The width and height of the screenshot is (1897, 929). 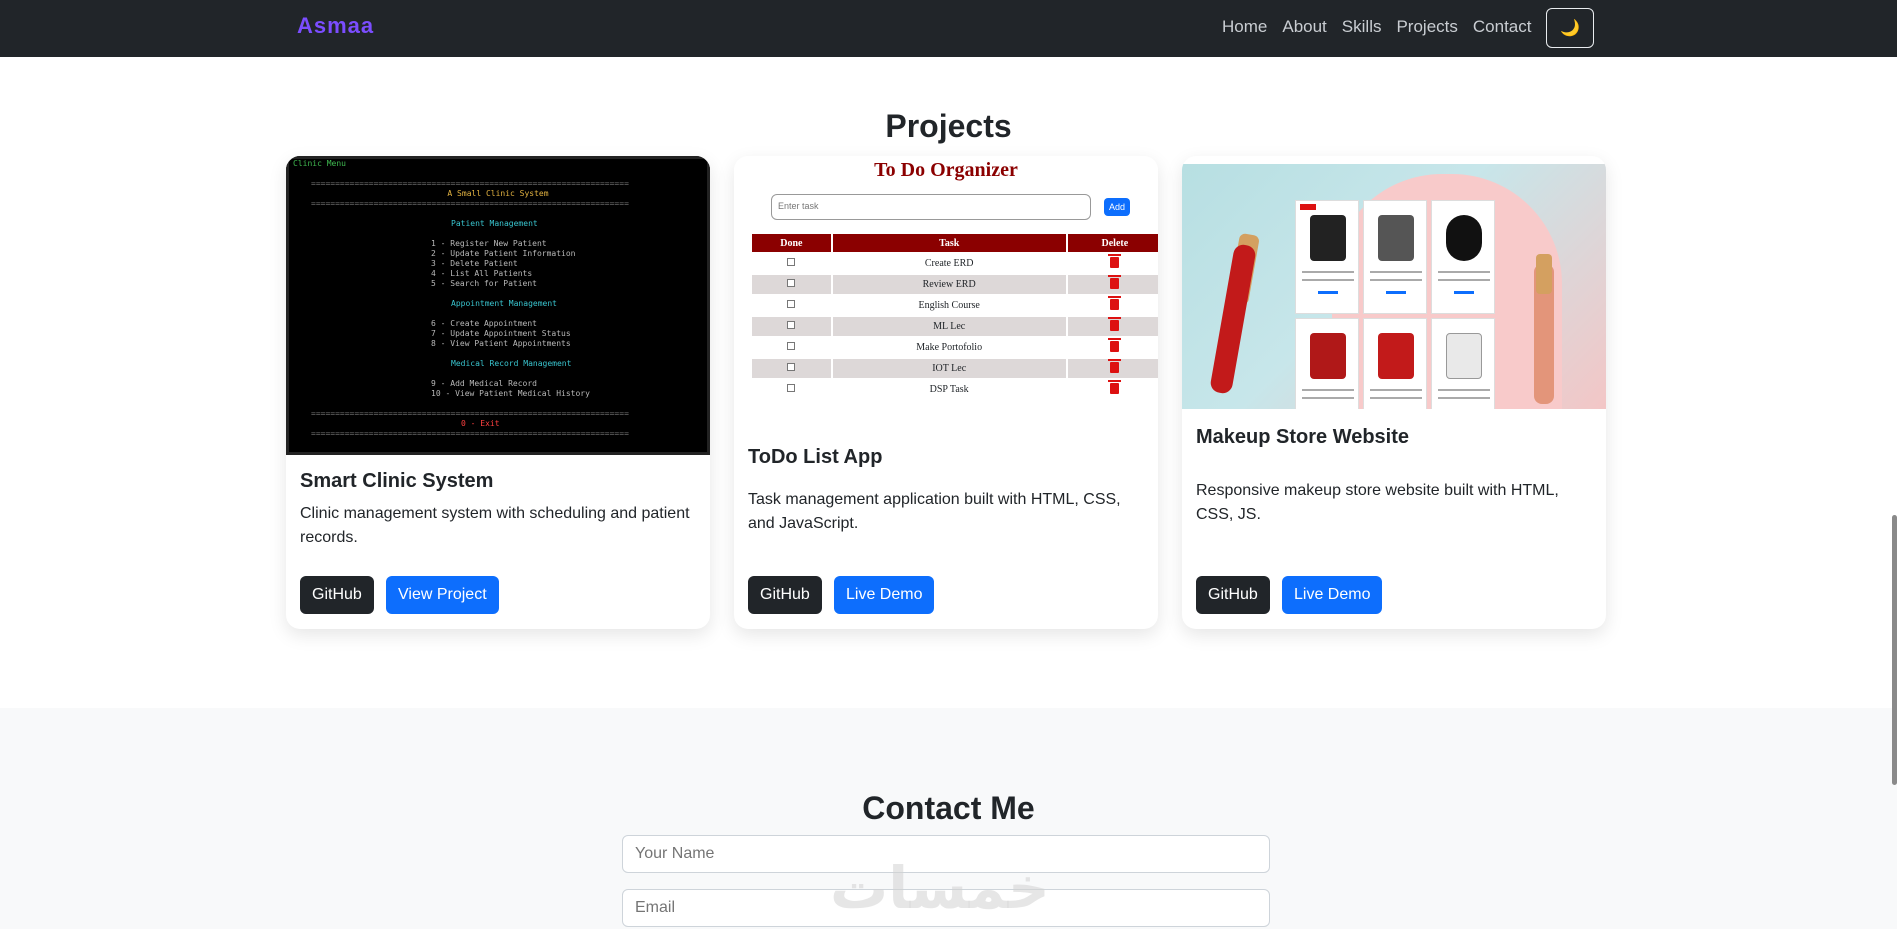 I want to click on todo-preview-heading: To Do Organizer, so click(x=946, y=170).